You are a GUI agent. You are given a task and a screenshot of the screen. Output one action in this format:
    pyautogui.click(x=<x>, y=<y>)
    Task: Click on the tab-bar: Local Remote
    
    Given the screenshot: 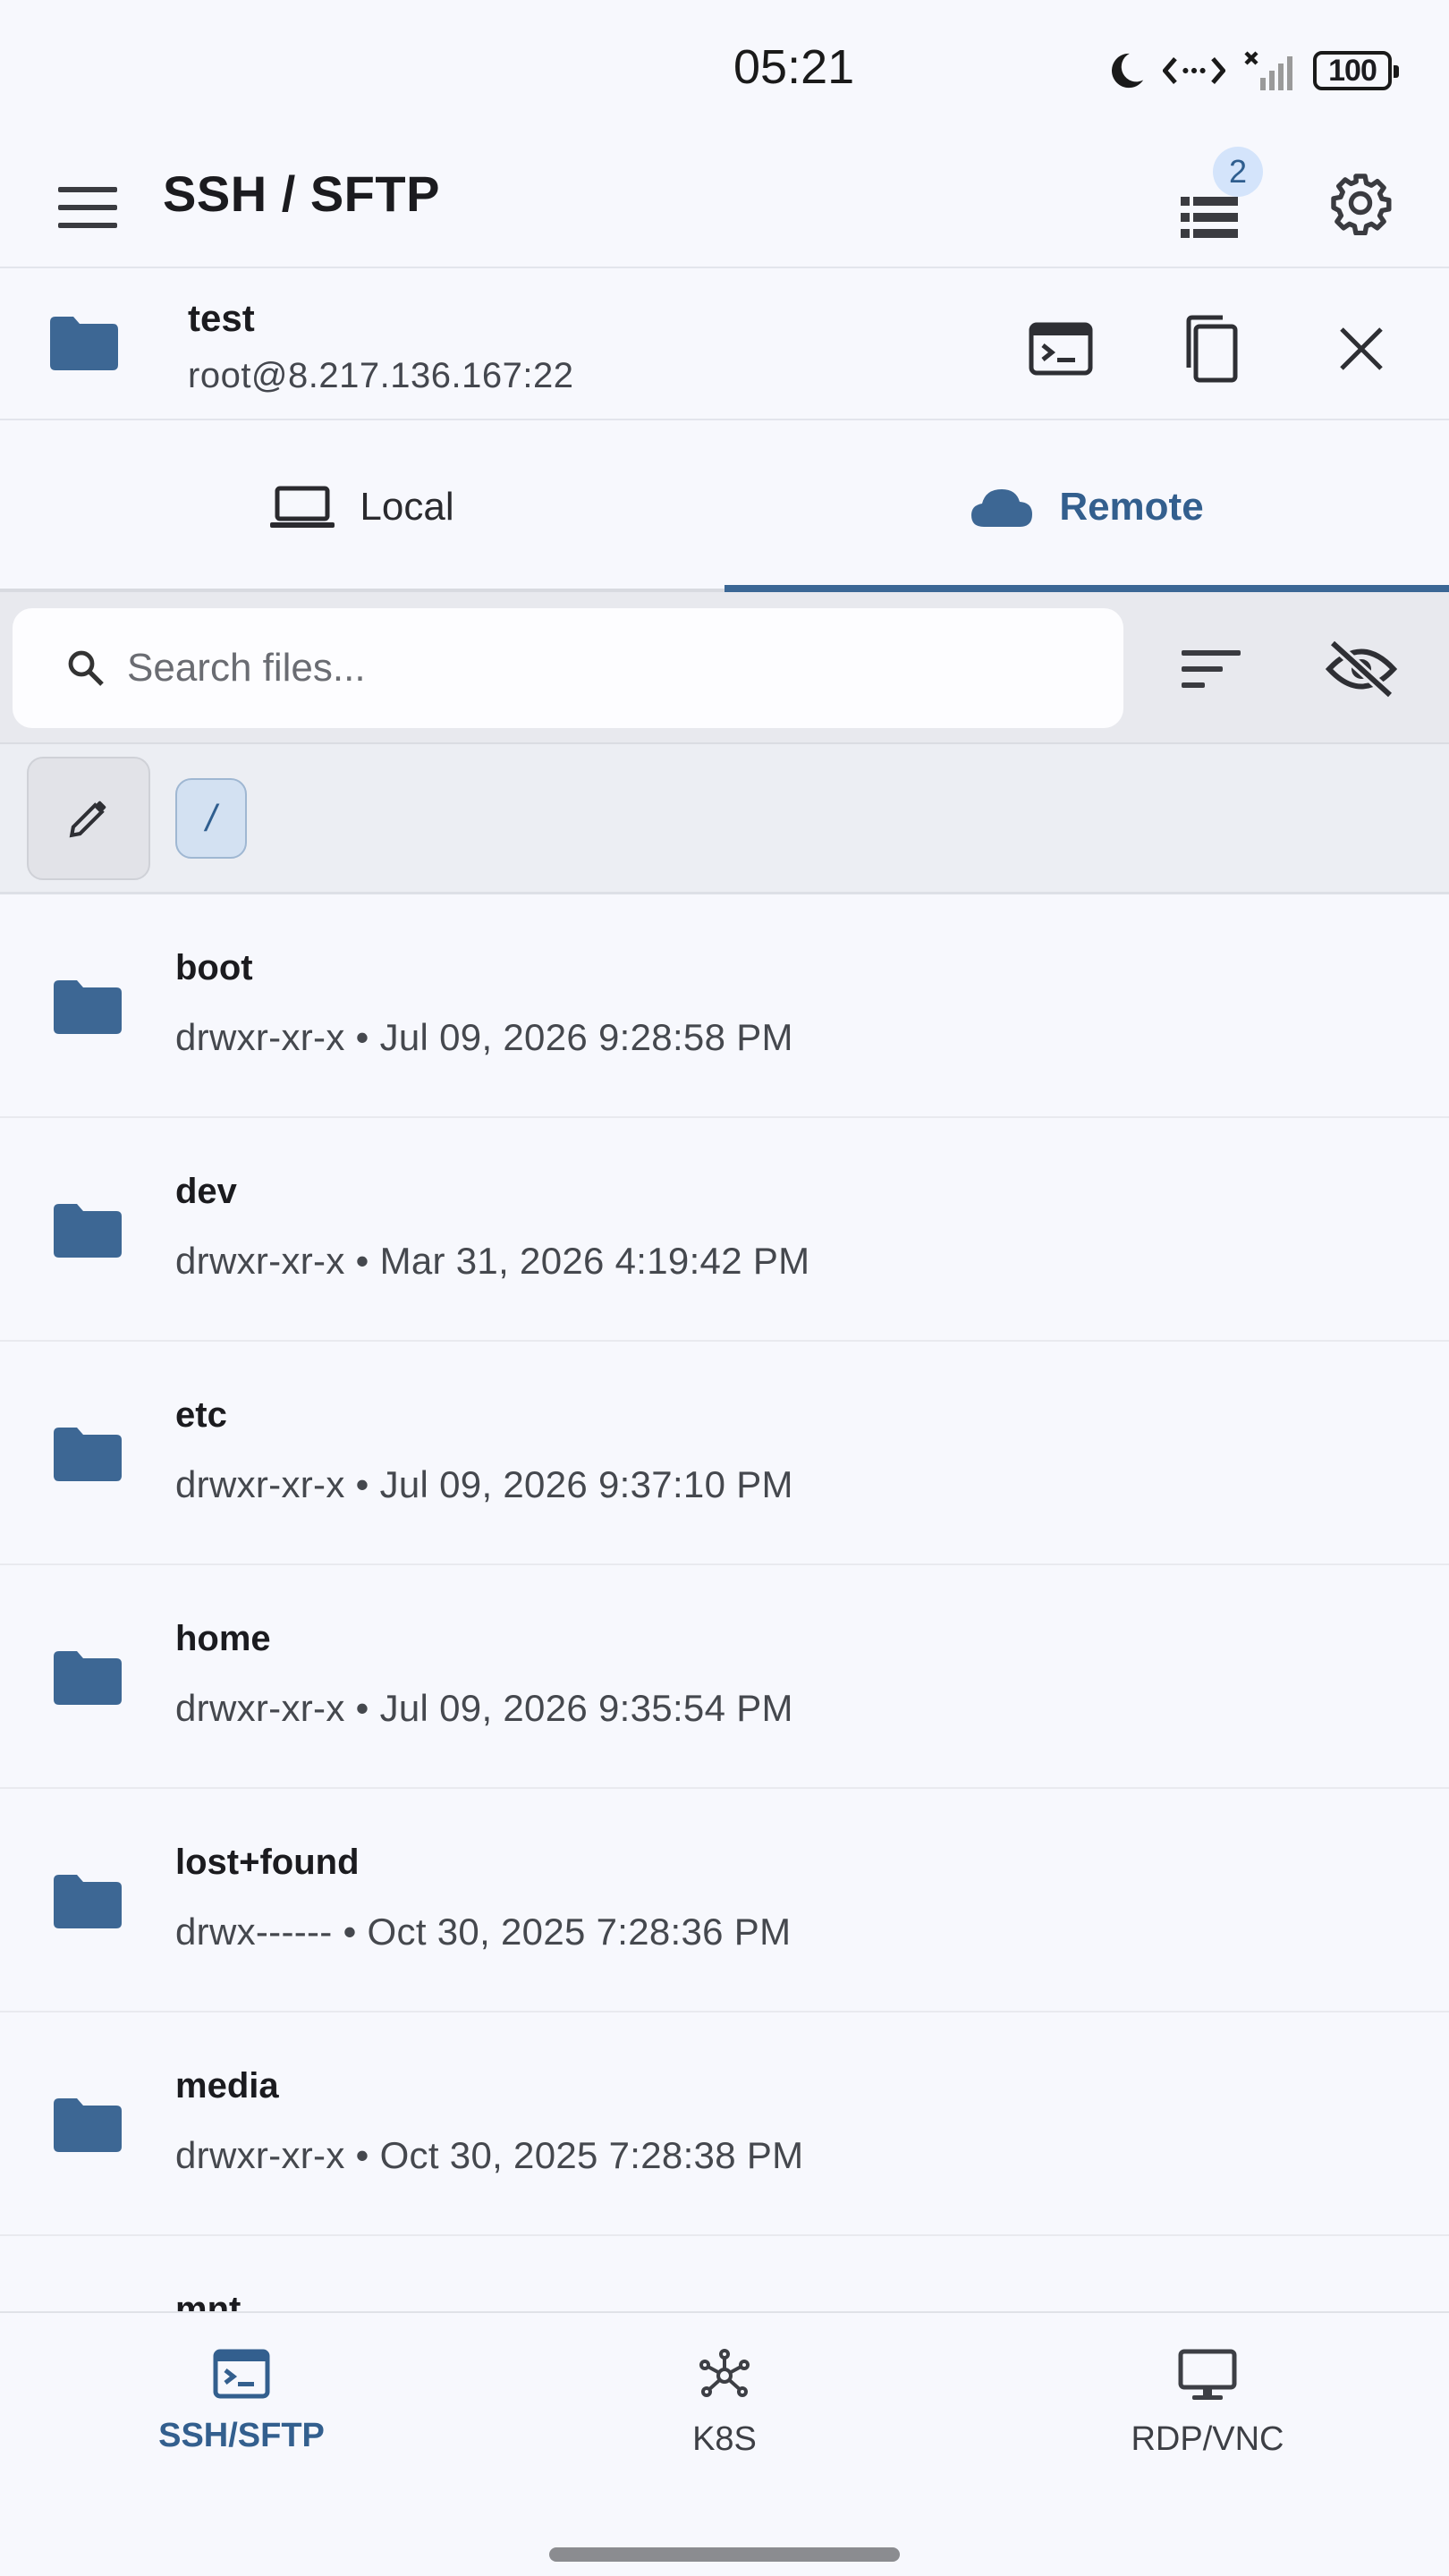 What is the action you would take?
    pyautogui.click(x=724, y=507)
    